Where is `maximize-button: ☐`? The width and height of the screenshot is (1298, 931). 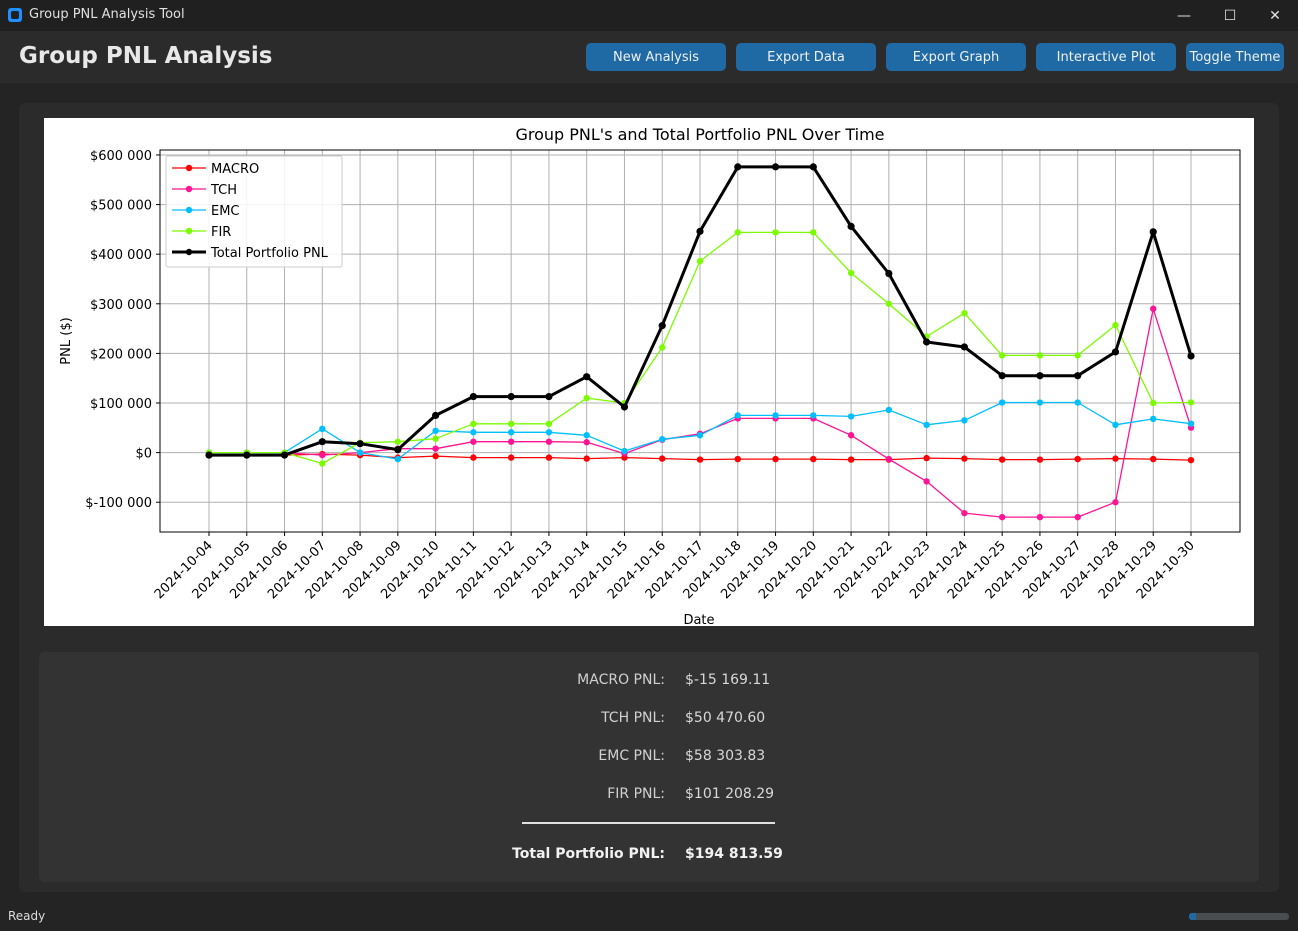
maximize-button: ☐ is located at coordinates (1230, 15).